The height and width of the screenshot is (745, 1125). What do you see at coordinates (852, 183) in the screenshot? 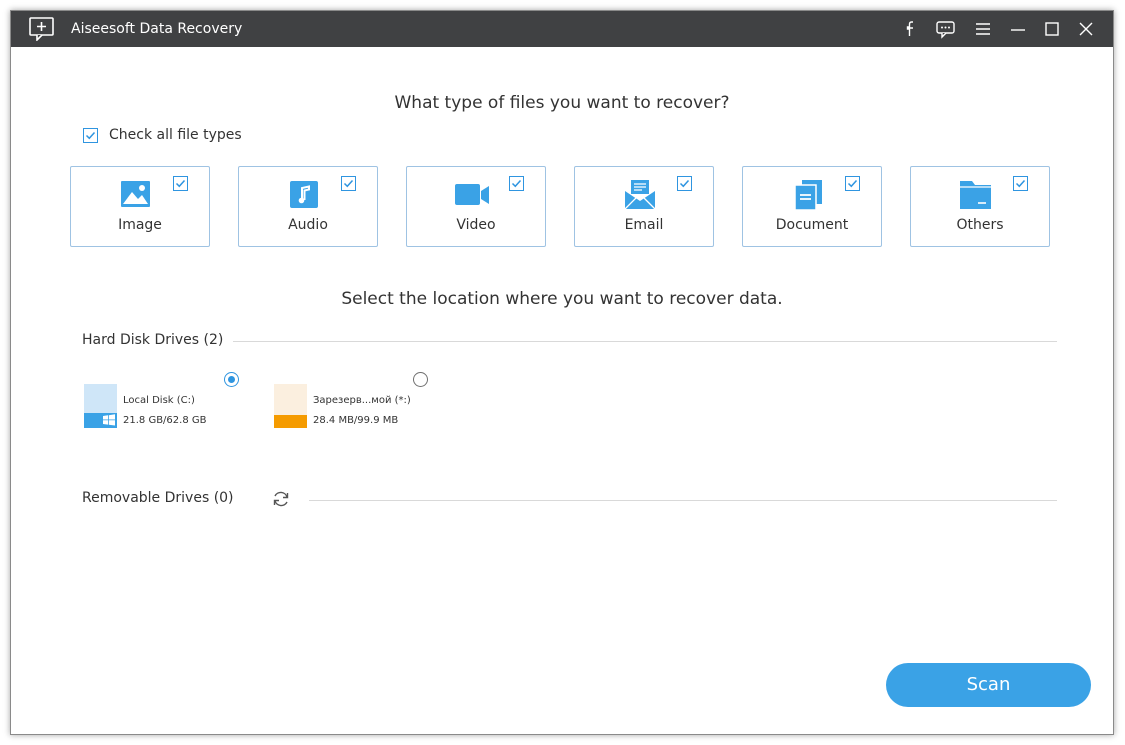
I see `document-checkbox` at bounding box center [852, 183].